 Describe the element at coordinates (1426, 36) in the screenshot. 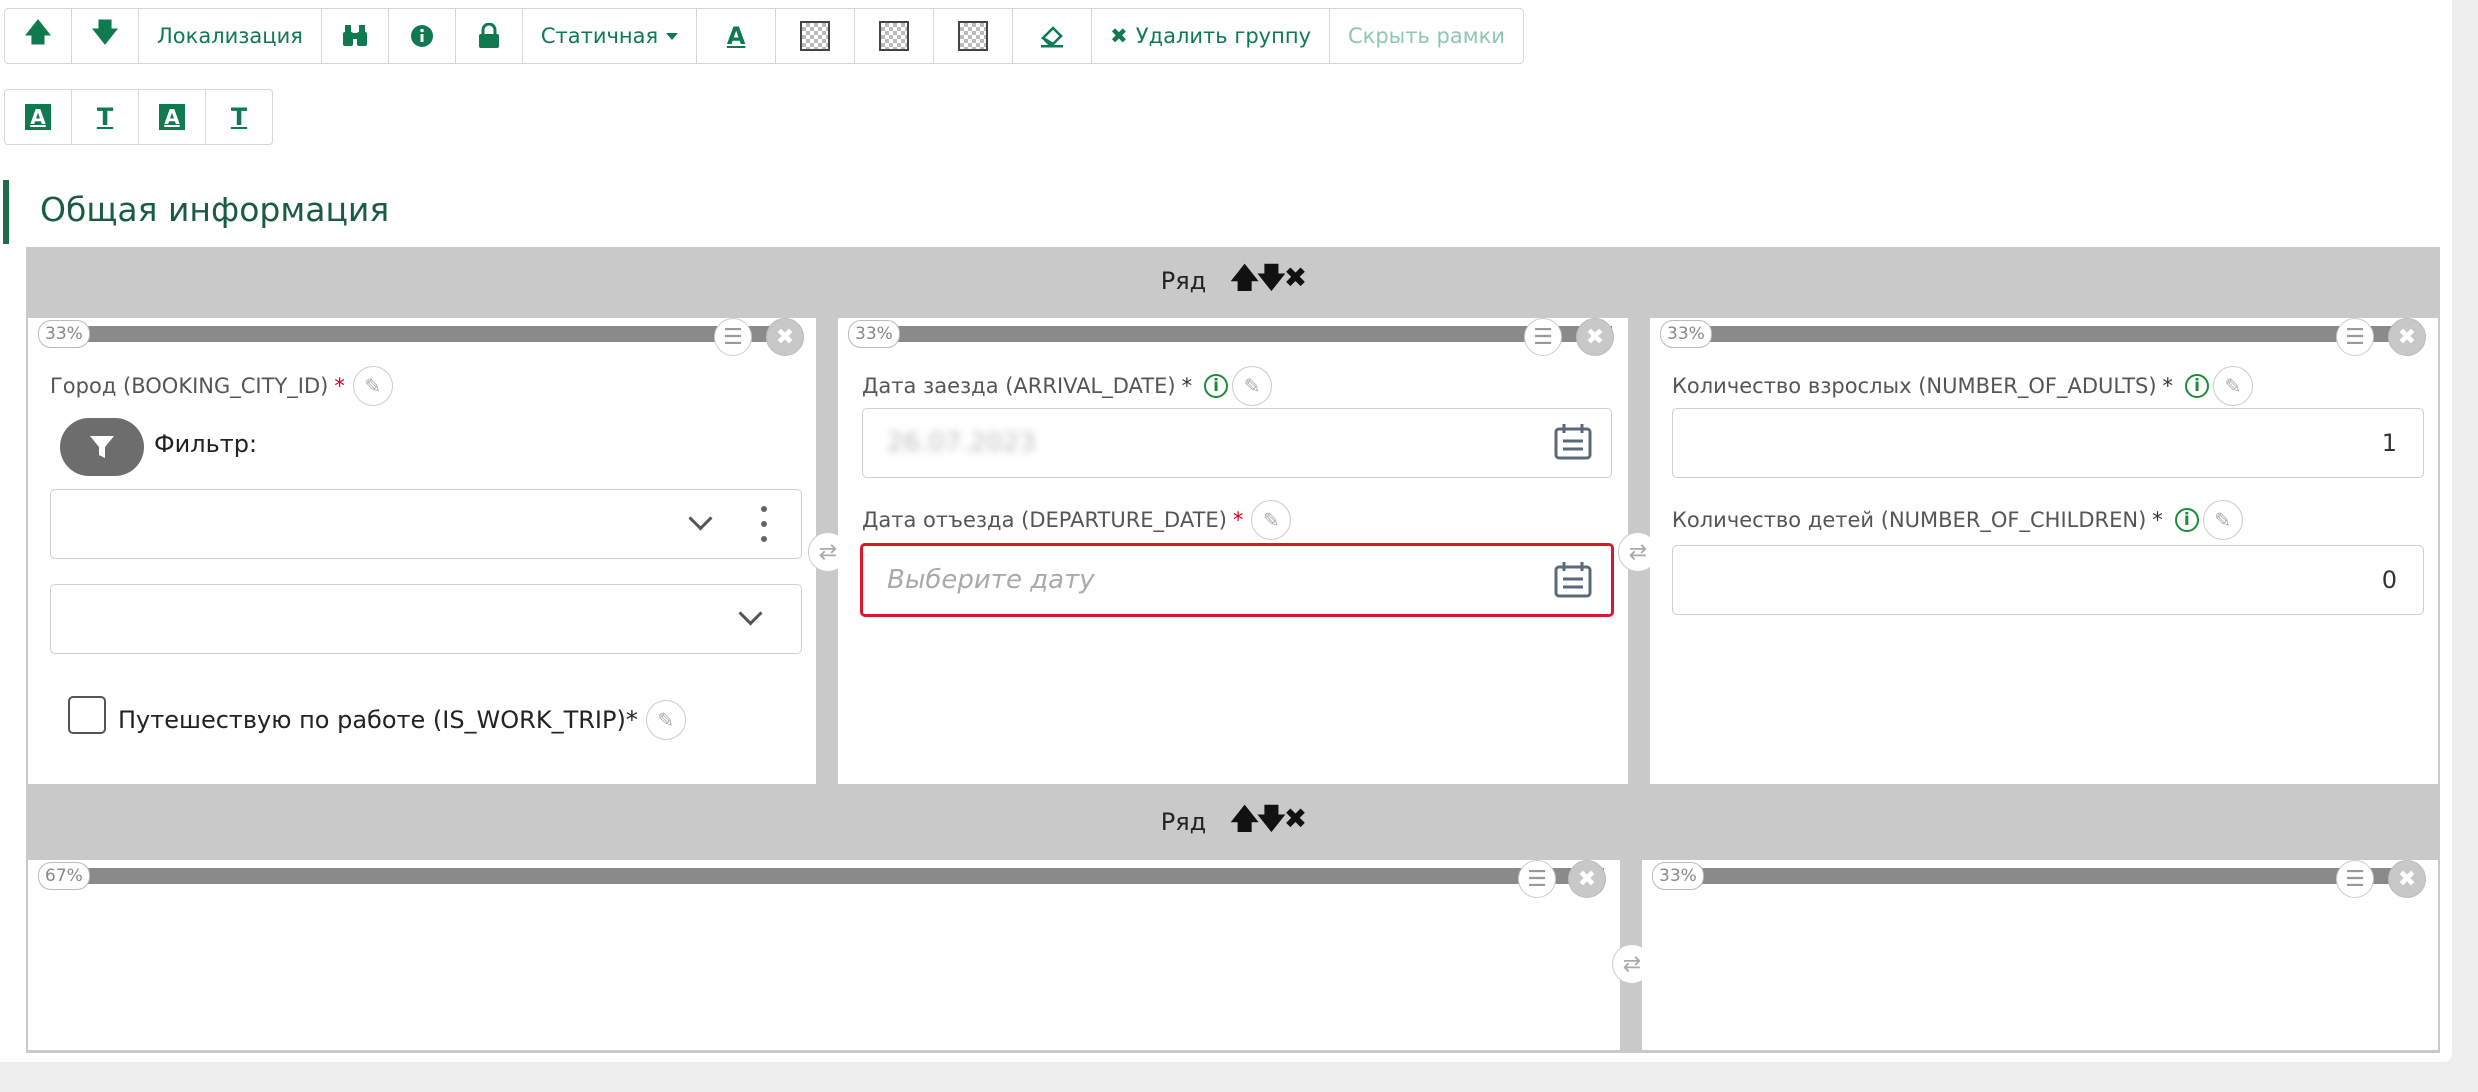

I see `hide-frames-button: Скрыть рамки` at that location.